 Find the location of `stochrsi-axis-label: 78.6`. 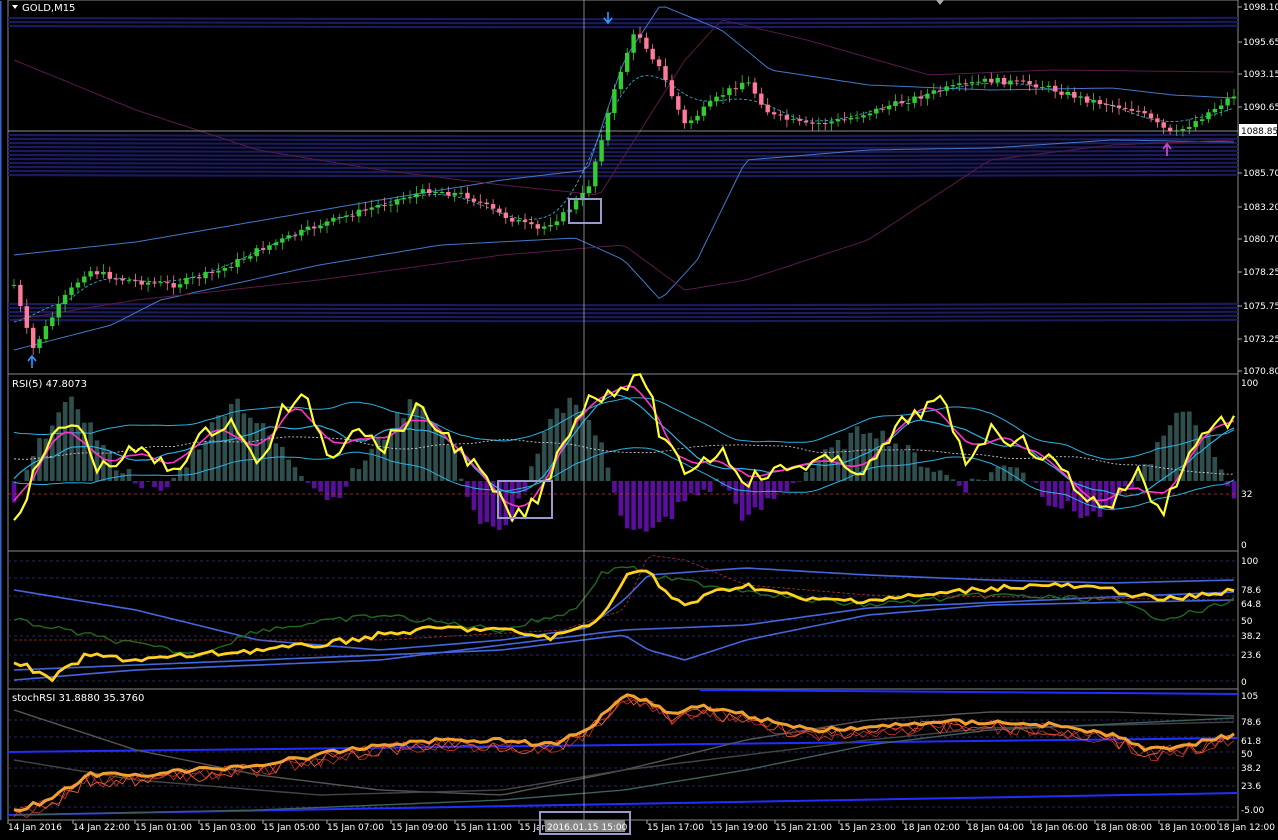

stochrsi-axis-label: 78.6 is located at coordinates (1251, 723).